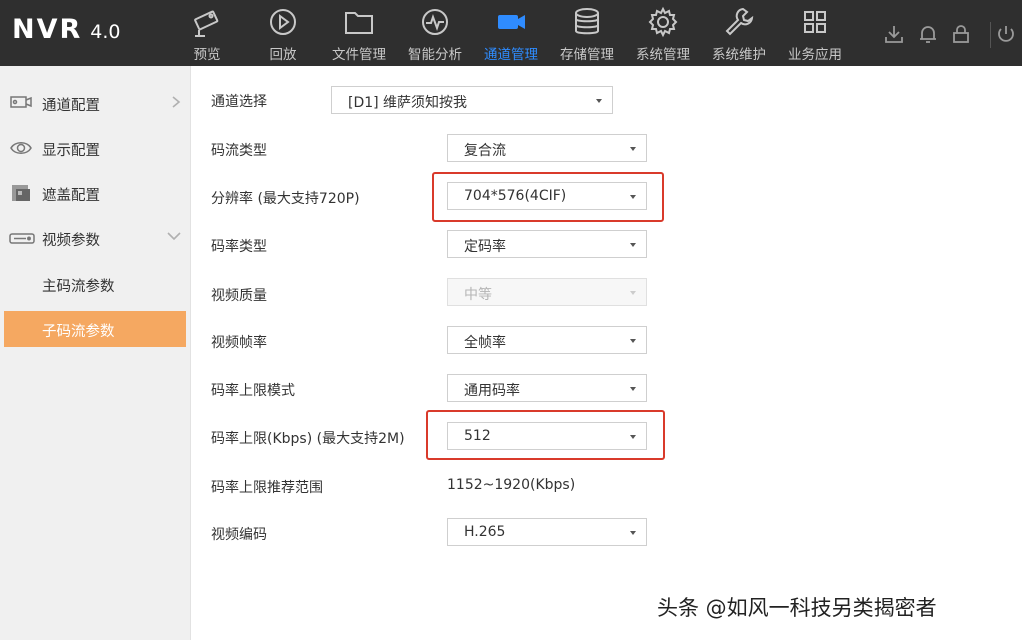 The height and width of the screenshot is (640, 1022). Describe the element at coordinates (928, 34) in the screenshot. I see `bell-icon` at that location.